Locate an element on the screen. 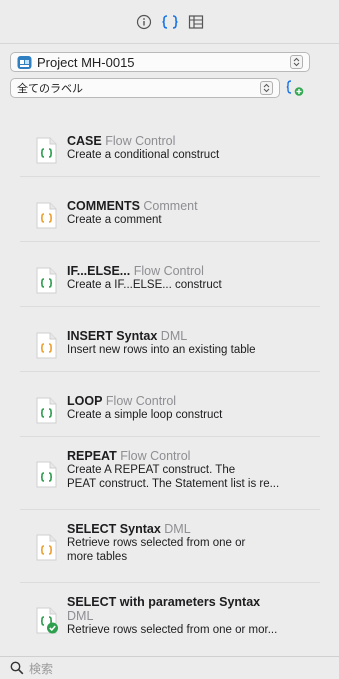  snippet-description: Create a conditional construct is located at coordinates (143, 155).